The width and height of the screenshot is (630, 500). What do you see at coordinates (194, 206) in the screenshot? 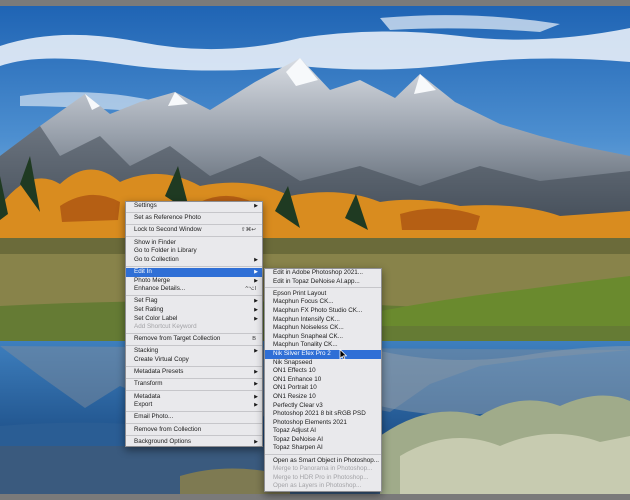
I see `menu-item-settings: Settings ▶` at bounding box center [194, 206].